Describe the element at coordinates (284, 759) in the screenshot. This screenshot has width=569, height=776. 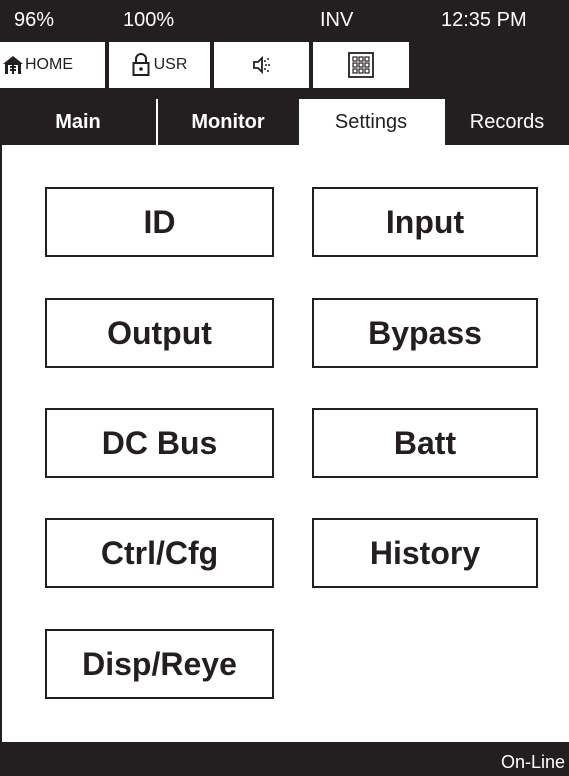
I see `footer-status-bar: On-Line` at that location.